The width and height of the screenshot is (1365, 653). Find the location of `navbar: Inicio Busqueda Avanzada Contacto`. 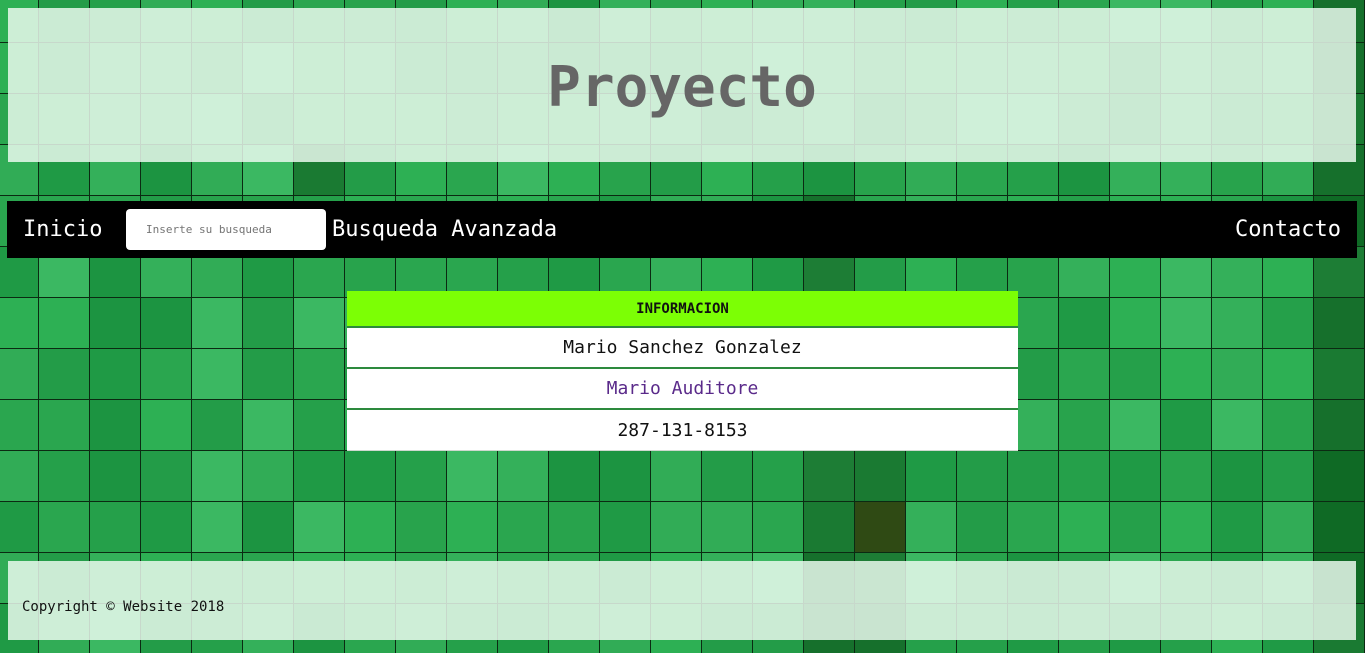

navbar: Inicio Busqueda Avanzada Contacto is located at coordinates (682, 229).